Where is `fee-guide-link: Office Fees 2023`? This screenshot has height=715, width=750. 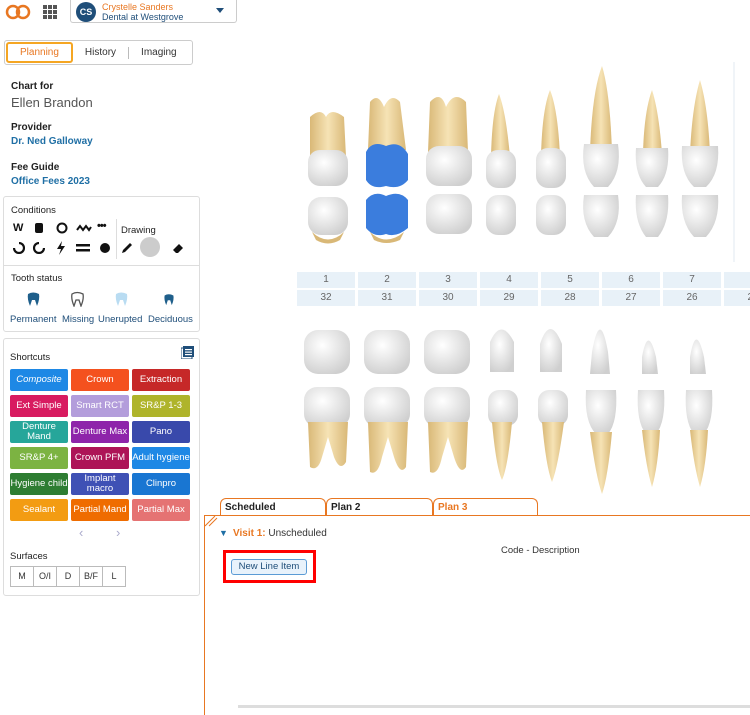
fee-guide-link: Office Fees 2023 is located at coordinates (50, 181).